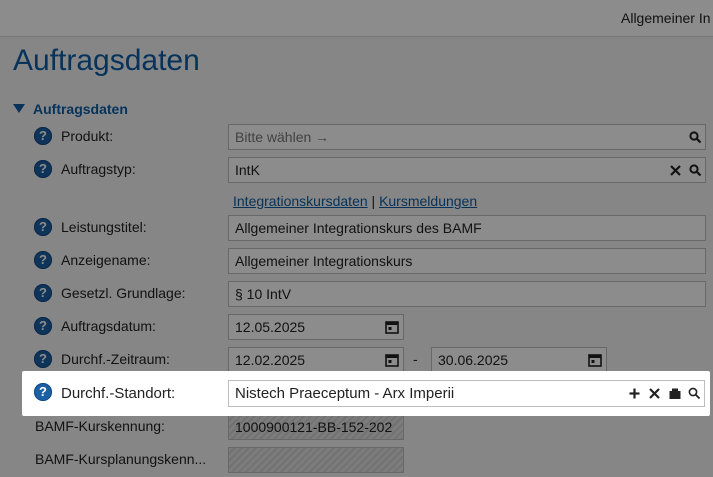 The width and height of the screenshot is (713, 477). What do you see at coordinates (675, 393) in the screenshot?
I see `card-icon` at bounding box center [675, 393].